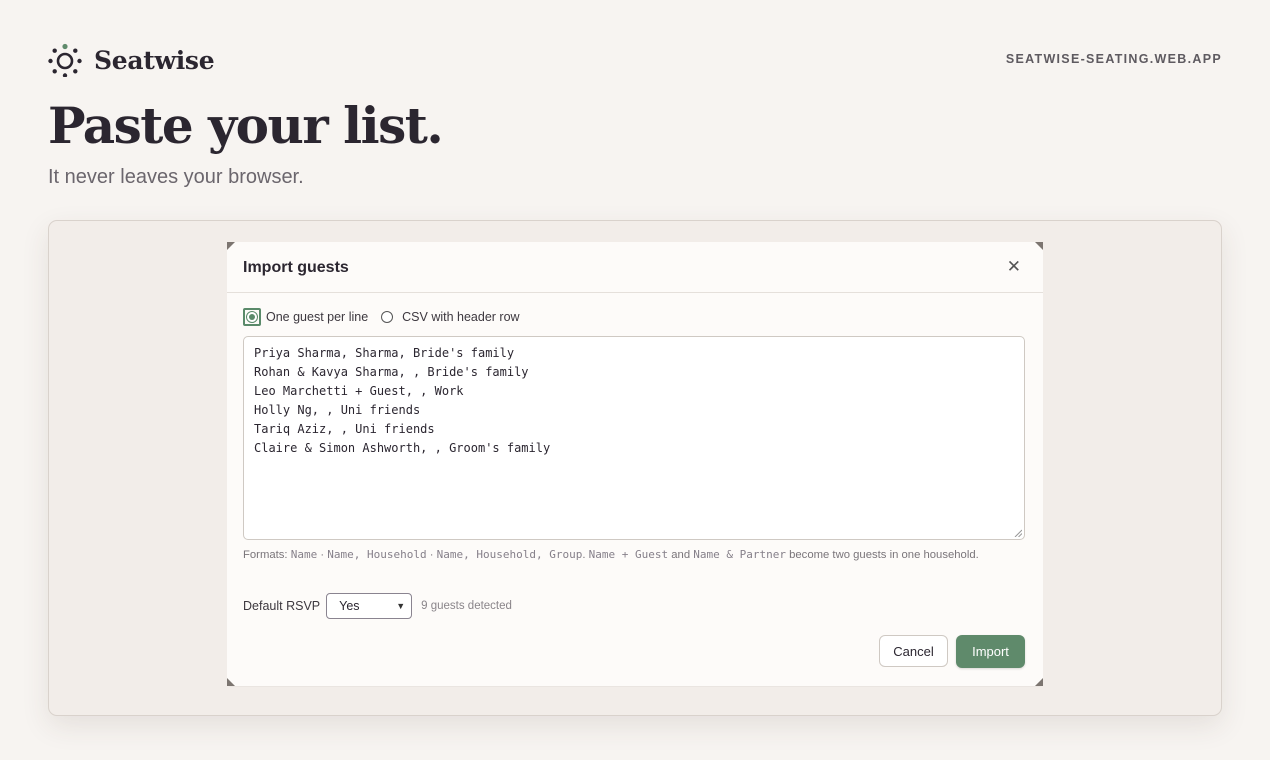  Describe the element at coordinates (461, 317) in the screenshot. I see `format-option-label: CSV with header row` at that location.